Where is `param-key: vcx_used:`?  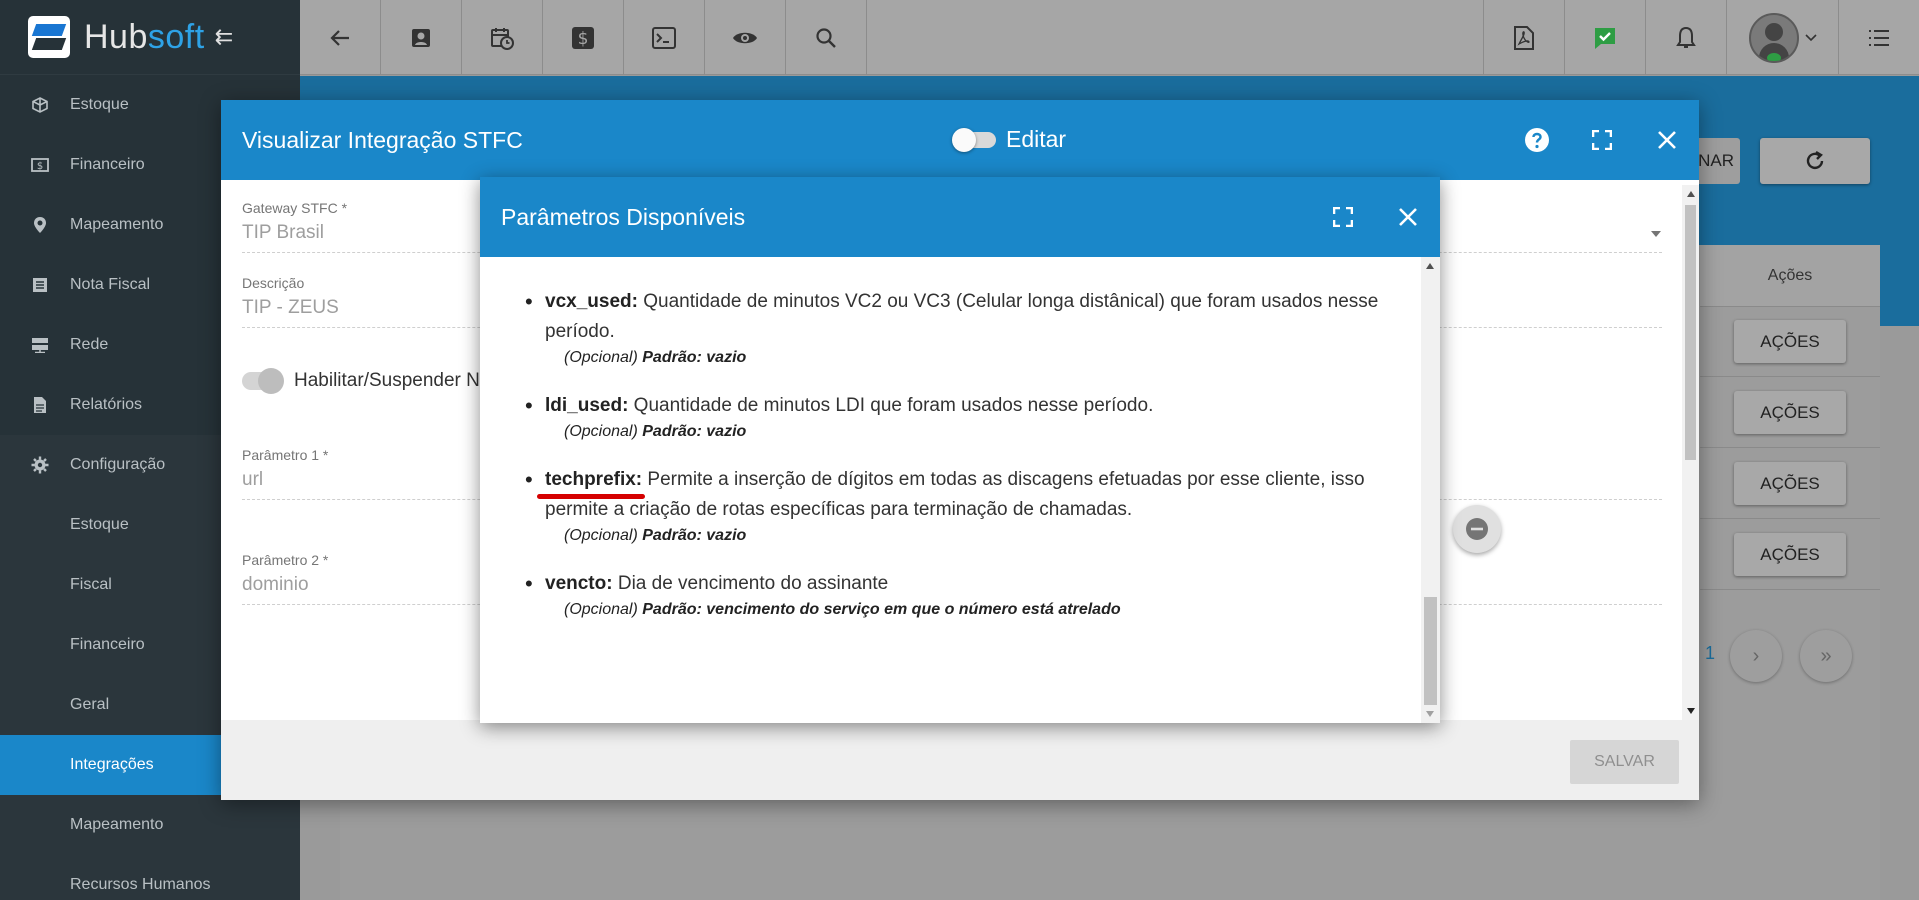 param-key: vcx_used: is located at coordinates (591, 301).